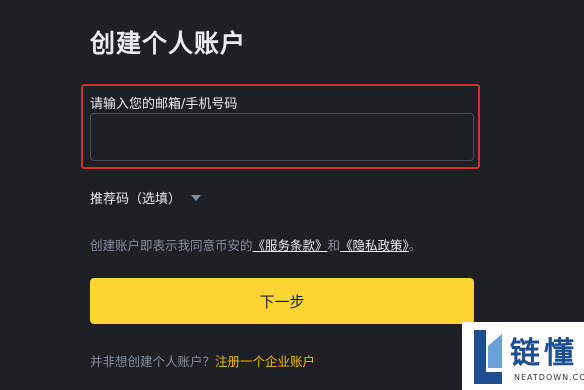 This screenshot has width=584, height=390. What do you see at coordinates (282, 301) in the screenshot?
I see `next-button: 下一步` at bounding box center [282, 301].